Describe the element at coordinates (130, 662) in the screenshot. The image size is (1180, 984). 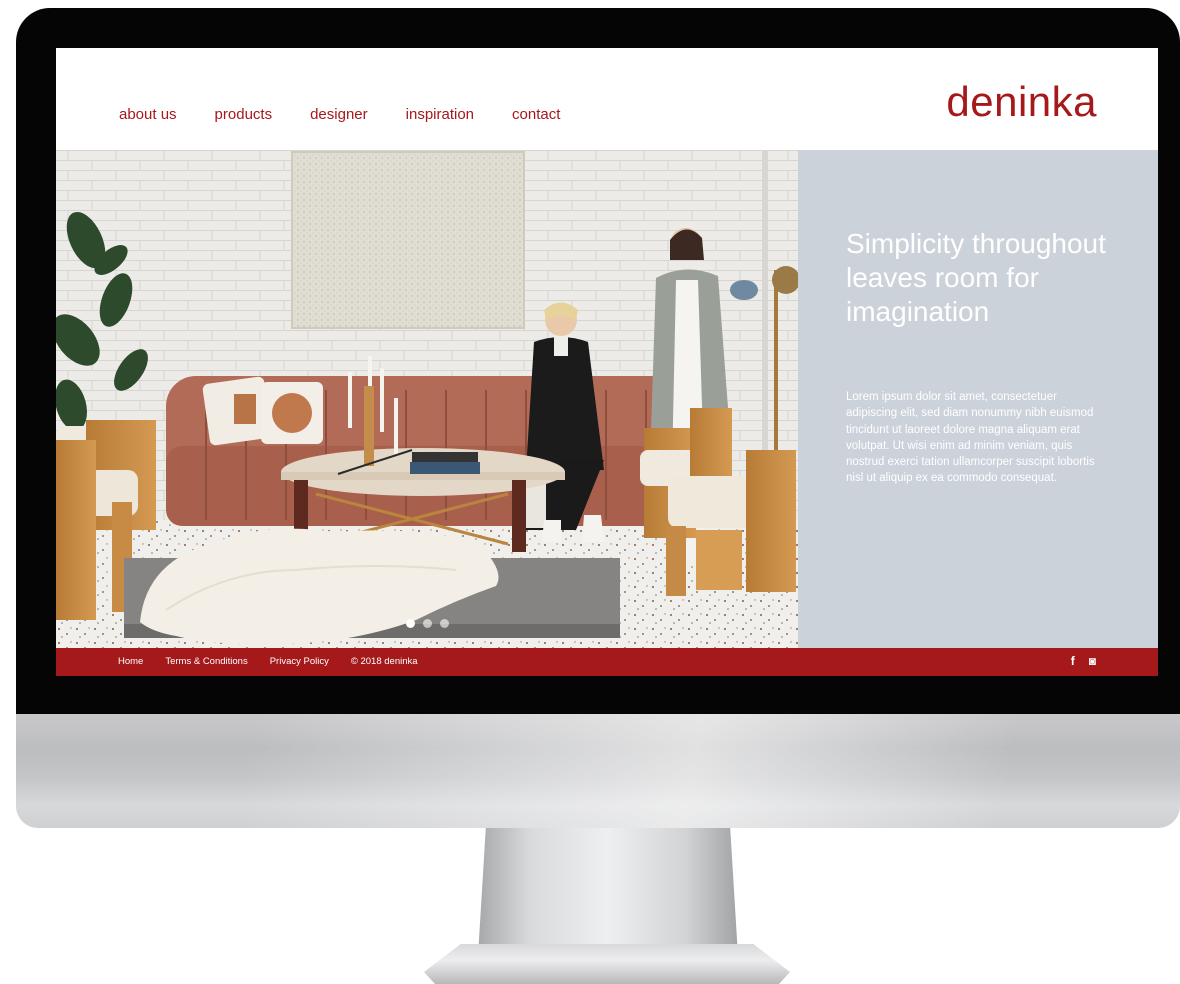
I see `footer-link-home: Home` at that location.